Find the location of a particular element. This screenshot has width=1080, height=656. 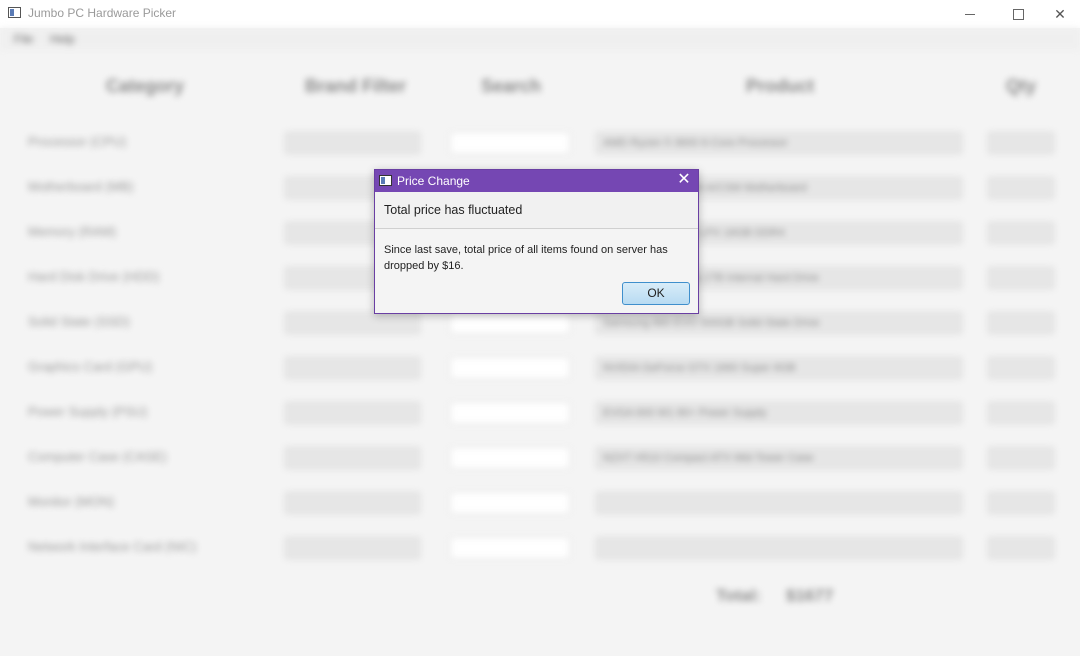

ok-button: OK is located at coordinates (656, 293).